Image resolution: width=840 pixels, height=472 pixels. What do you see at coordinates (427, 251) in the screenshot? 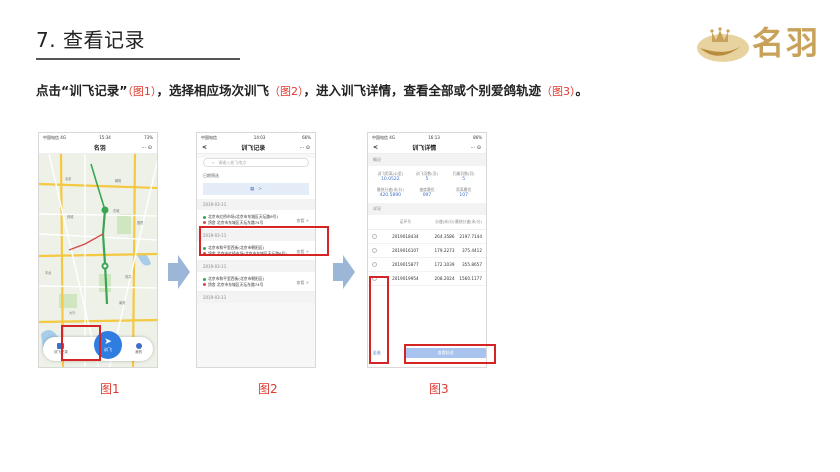
I see `table-row: 2019016107 179.2273 375.4412` at bounding box center [427, 251].